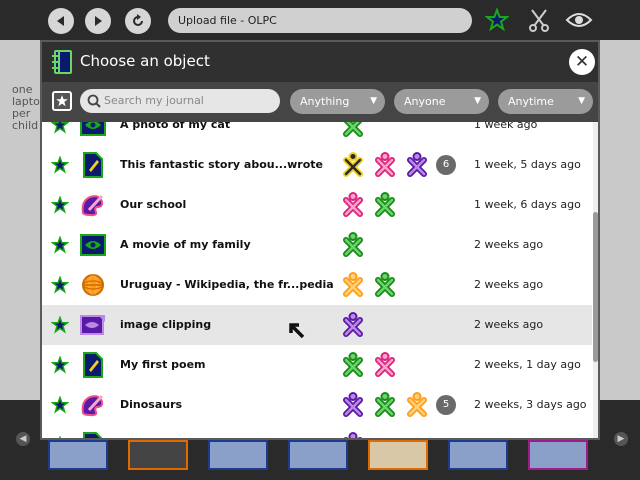 The image size is (640, 480). What do you see at coordinates (506, 126) in the screenshot?
I see `entry-date: 1 week ago` at bounding box center [506, 126].